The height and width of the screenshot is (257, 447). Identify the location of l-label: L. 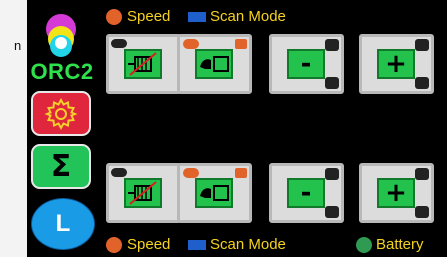
(63, 223).